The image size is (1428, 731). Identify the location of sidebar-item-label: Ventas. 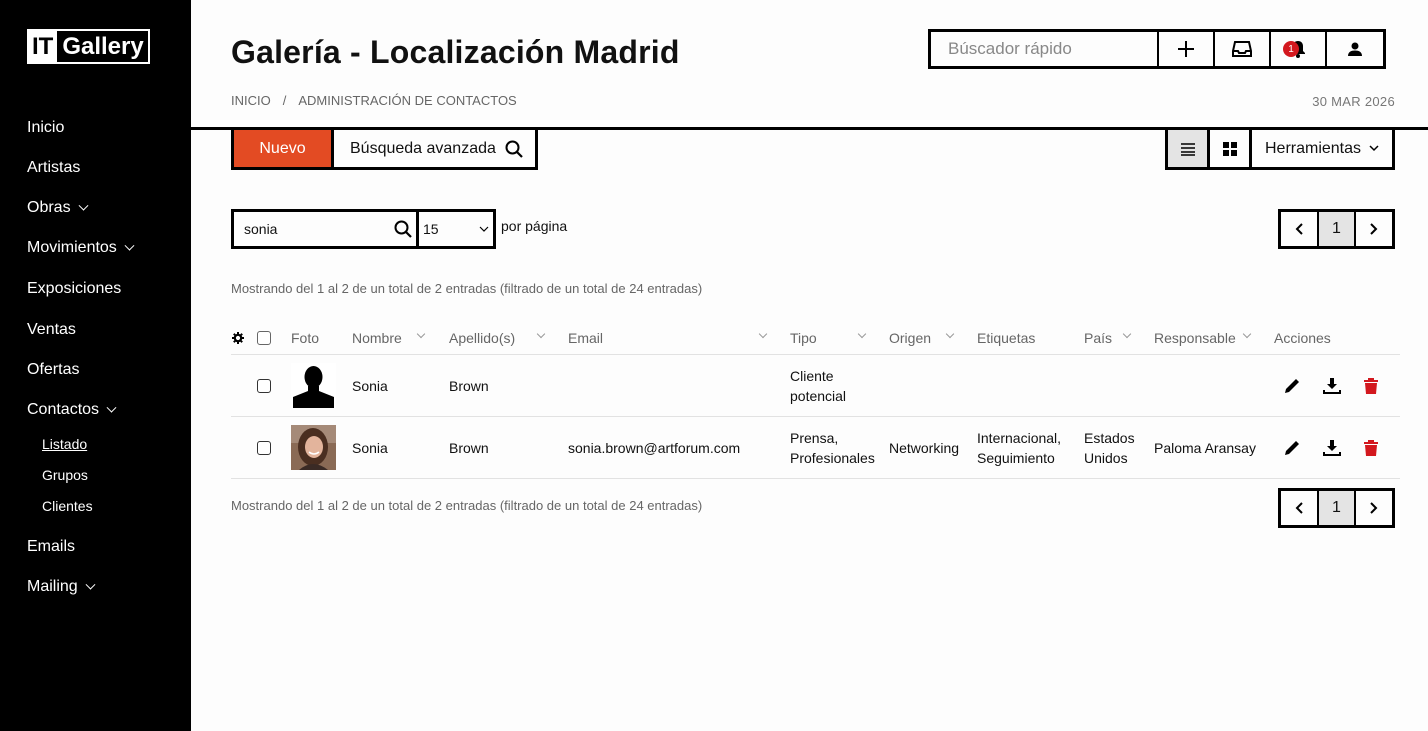
(51, 329).